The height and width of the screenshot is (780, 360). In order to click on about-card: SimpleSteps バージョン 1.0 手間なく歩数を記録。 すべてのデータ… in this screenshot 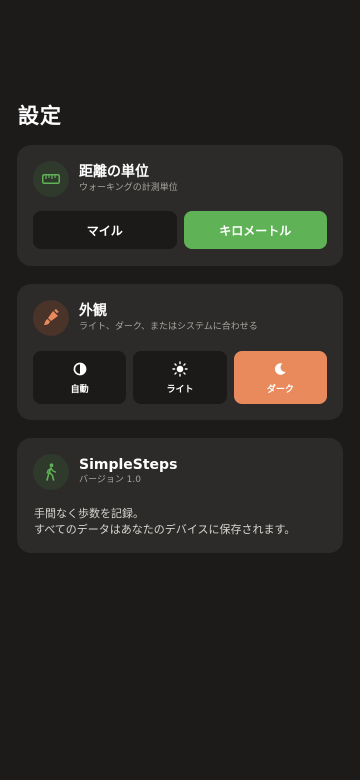, I will do `click(180, 495)`.